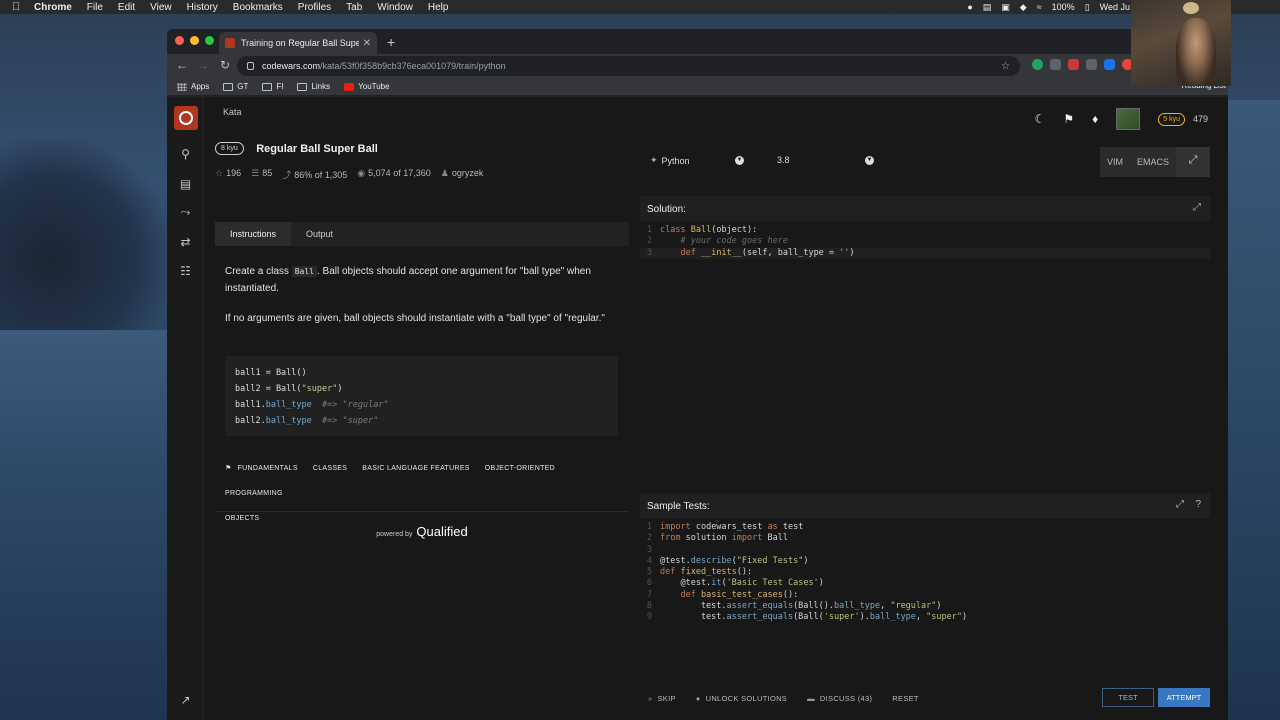 The image size is (1280, 720). What do you see at coordinates (811, 698) in the screenshot?
I see `comments-icon: ▬` at bounding box center [811, 698].